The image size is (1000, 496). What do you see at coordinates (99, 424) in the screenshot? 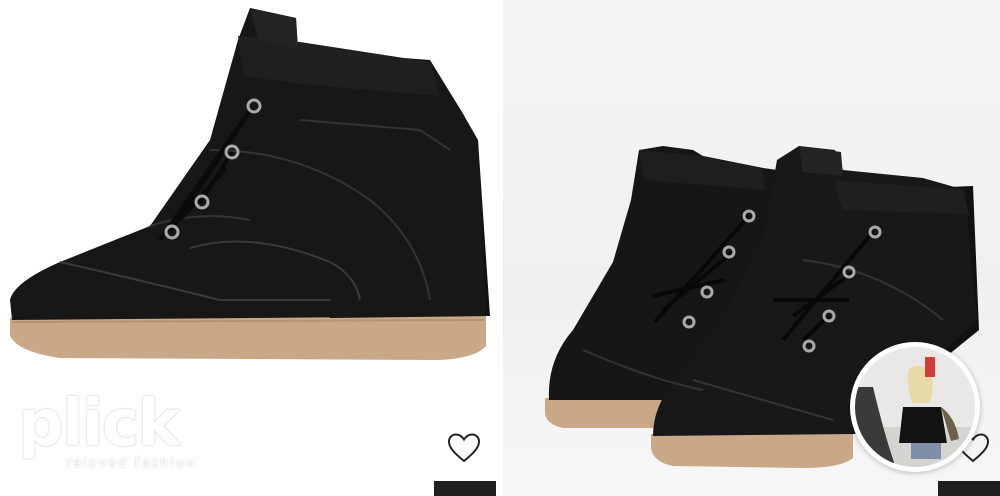
I see `logo-wordmark: plick` at bounding box center [99, 424].